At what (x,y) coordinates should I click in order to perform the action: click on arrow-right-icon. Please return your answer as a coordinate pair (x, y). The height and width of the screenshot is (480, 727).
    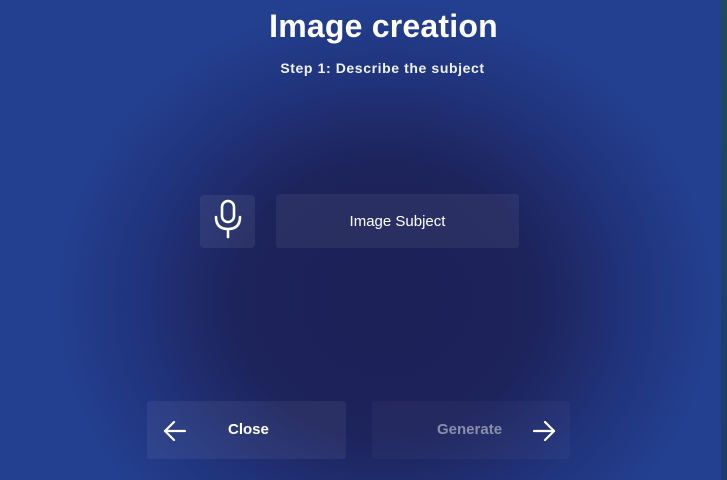
    Looking at the image, I should click on (544, 431).